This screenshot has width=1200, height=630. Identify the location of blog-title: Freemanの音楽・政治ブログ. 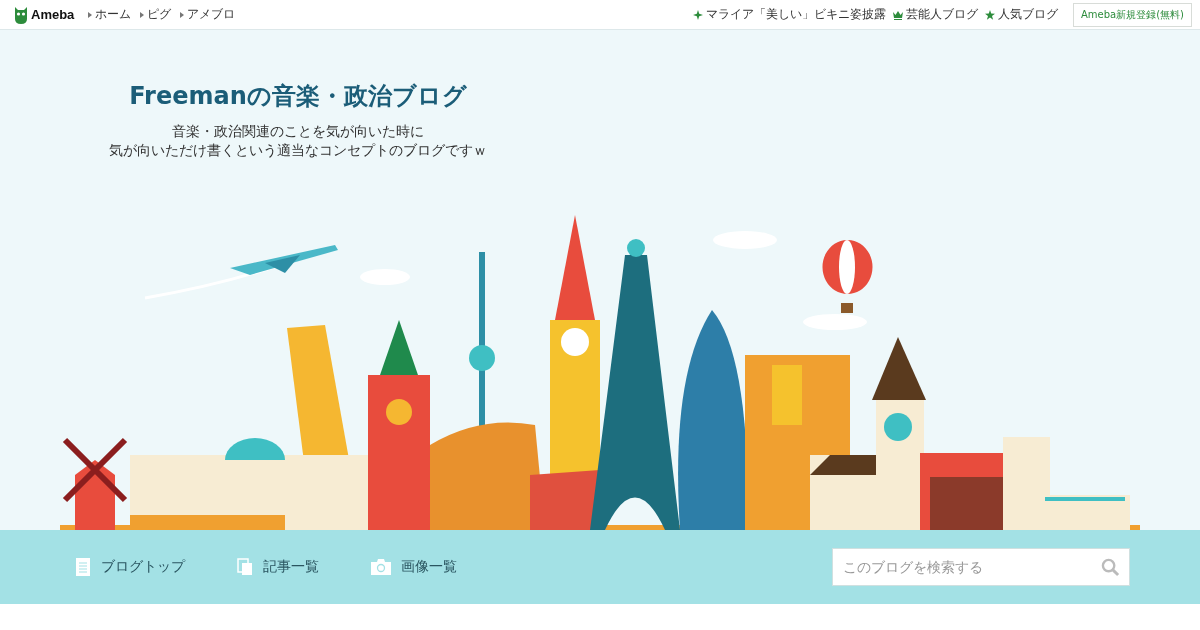
(298, 96).